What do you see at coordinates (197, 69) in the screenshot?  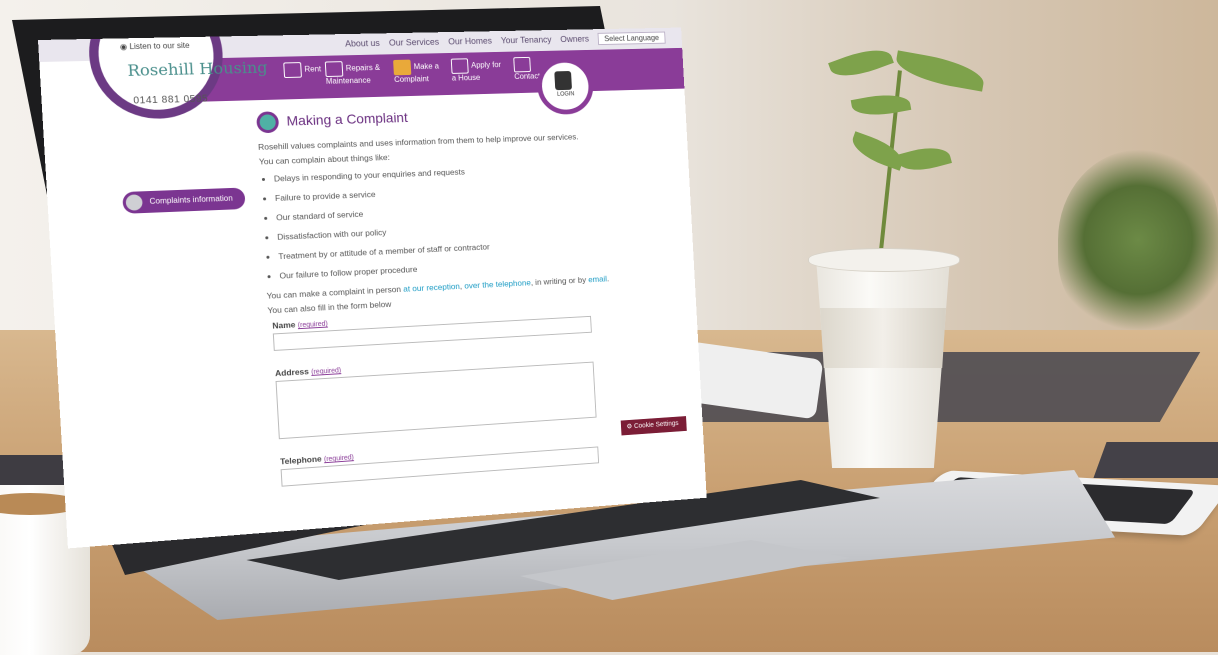 I see `logo: Rosehill Housing` at bounding box center [197, 69].